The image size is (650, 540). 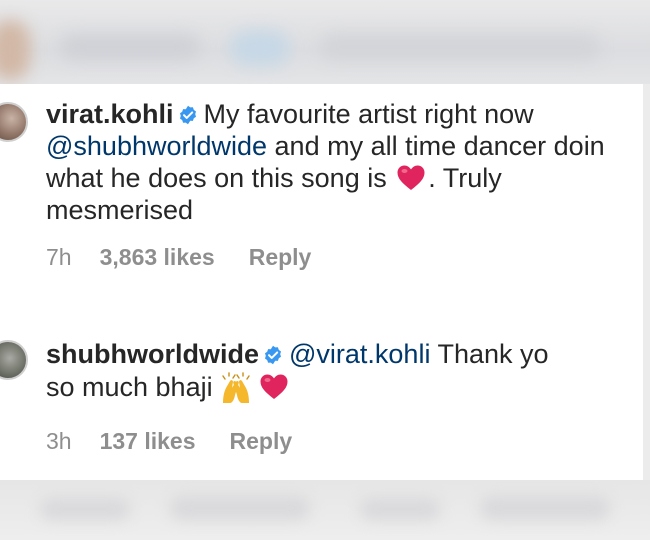 What do you see at coordinates (120, 210) in the screenshot?
I see `comment-body-line-4: mesmerised` at bounding box center [120, 210].